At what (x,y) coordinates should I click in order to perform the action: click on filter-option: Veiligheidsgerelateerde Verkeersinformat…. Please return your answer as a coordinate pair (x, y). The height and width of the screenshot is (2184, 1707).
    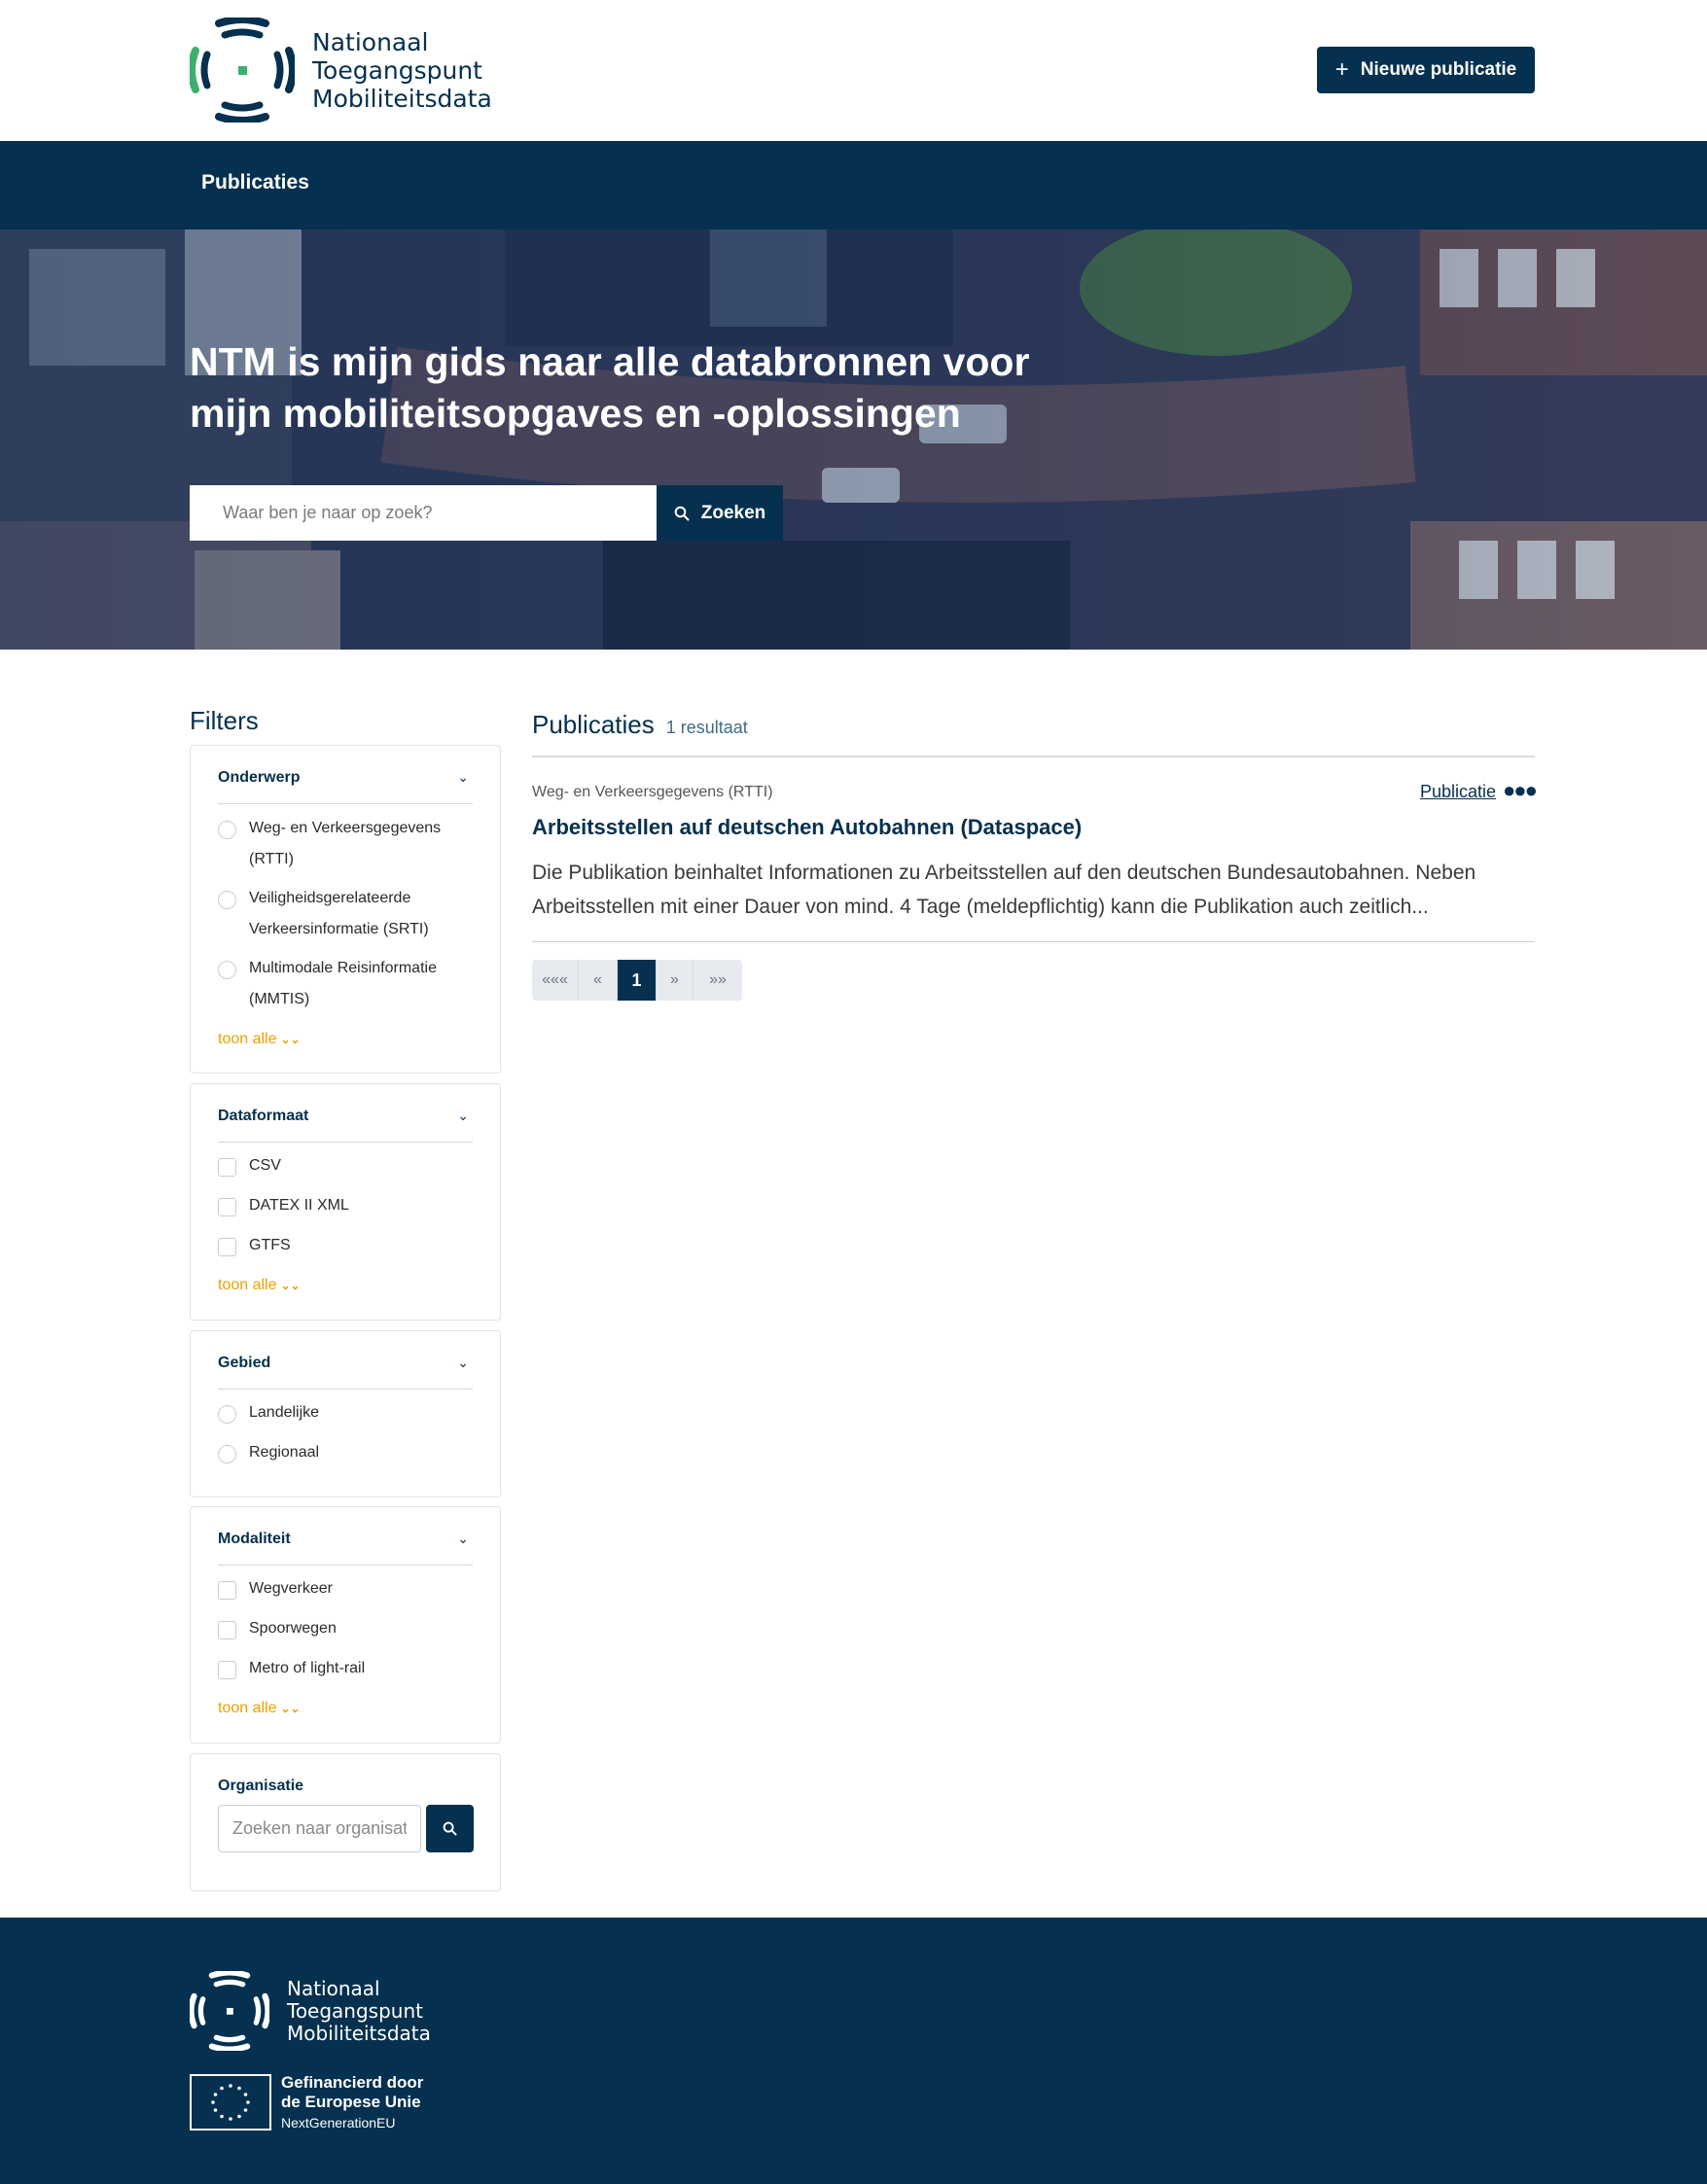
    Looking at the image, I should click on (349, 917).